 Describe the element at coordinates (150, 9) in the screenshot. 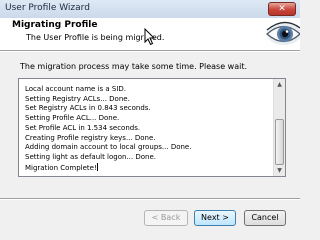

I see `title-bar: User Profile Wizard ✕` at that location.